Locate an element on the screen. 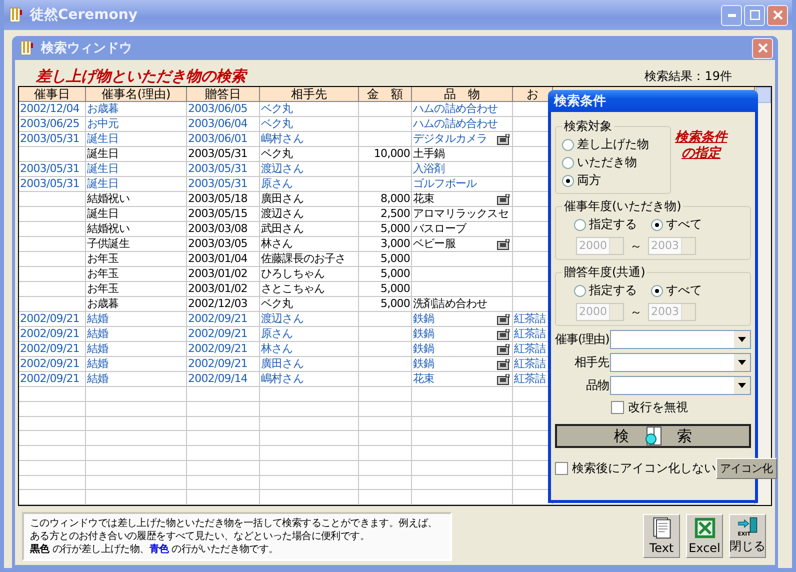  maximize-button is located at coordinates (754, 15).